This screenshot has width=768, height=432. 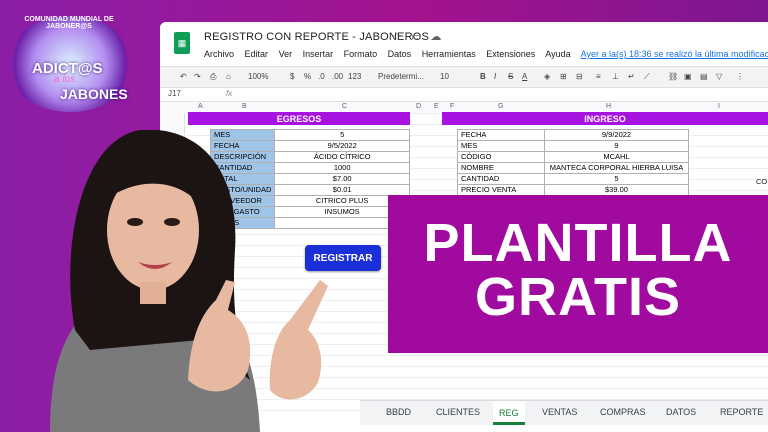 I want to click on filter-icon: ▽, so click(x=719, y=76).